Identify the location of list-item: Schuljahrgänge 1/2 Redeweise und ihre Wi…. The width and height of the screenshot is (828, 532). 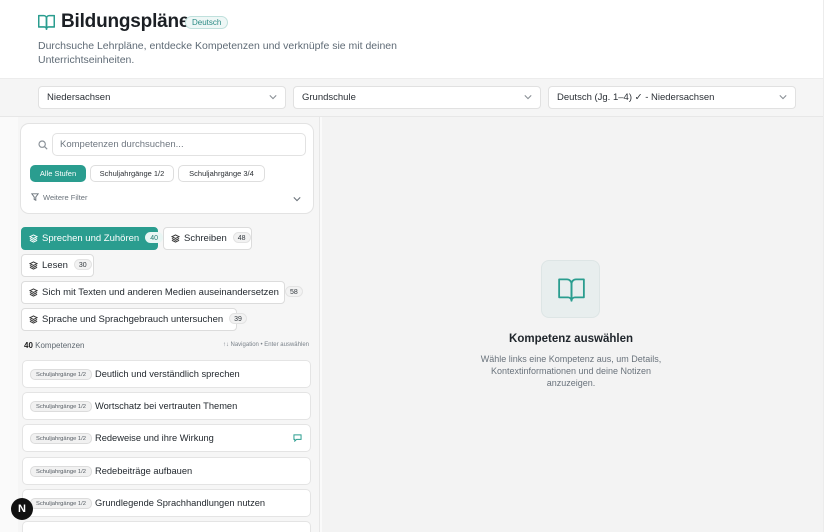
(166, 438).